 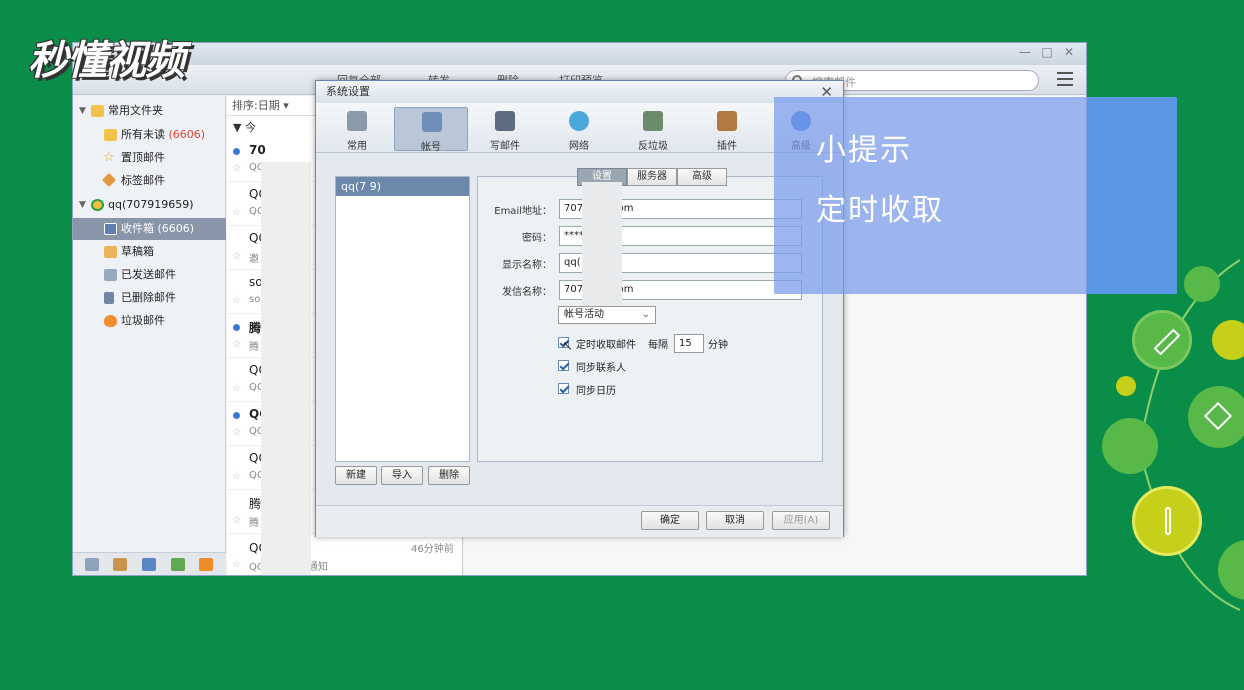 I want to click on ok-button: 确定, so click(x=670, y=520).